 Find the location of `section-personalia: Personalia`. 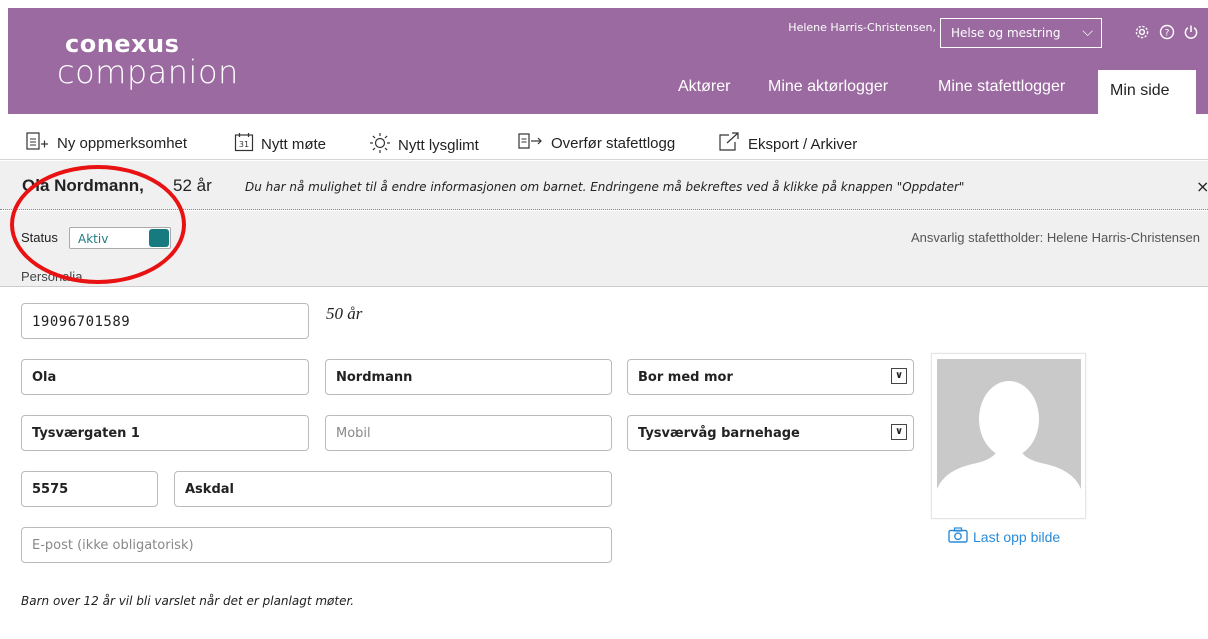

section-personalia: Personalia is located at coordinates (52, 276).